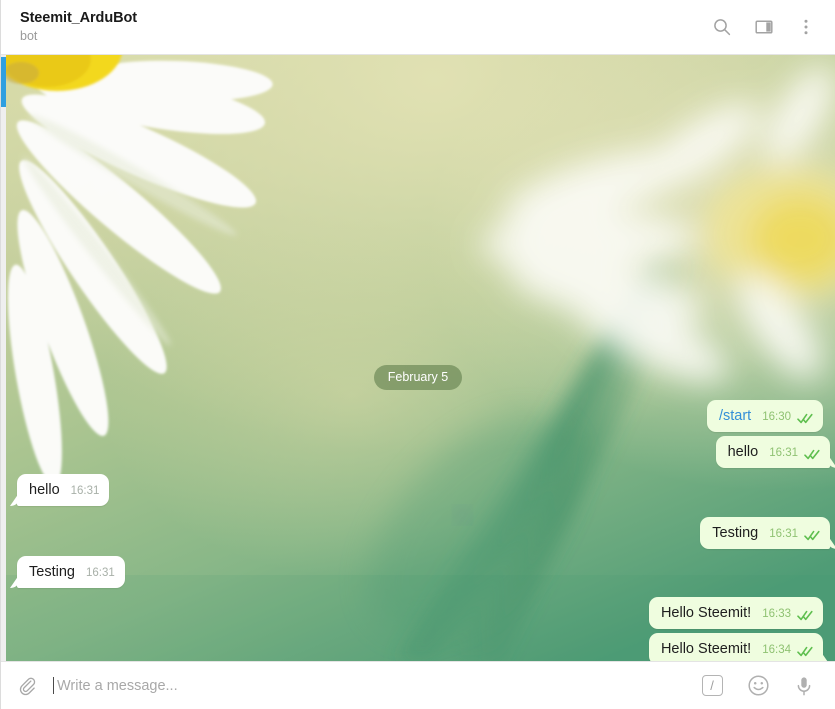 Image resolution: width=835 pixels, height=709 pixels. I want to click on header-actions, so click(764, 27).